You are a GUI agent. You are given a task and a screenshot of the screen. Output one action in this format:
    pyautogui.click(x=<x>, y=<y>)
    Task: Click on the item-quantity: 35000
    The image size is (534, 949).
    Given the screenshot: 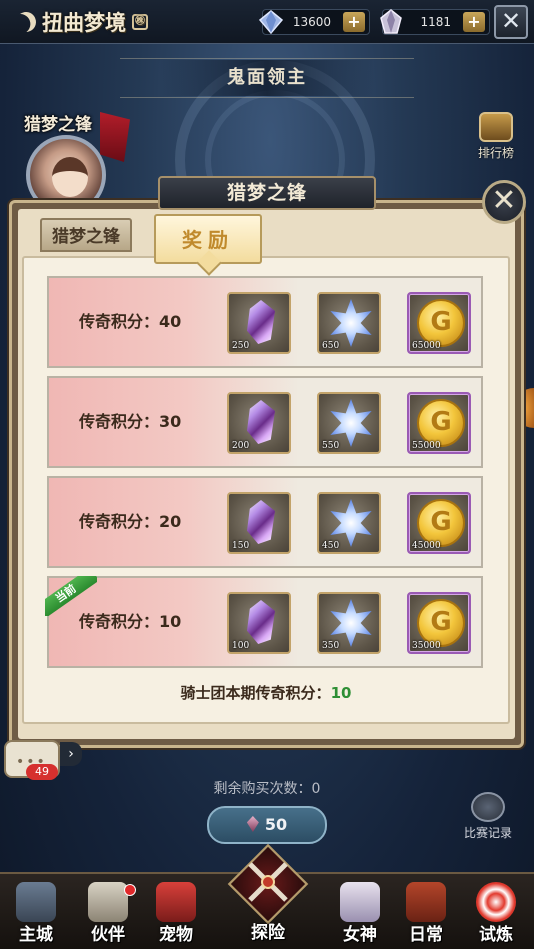 What is the action you would take?
    pyautogui.click(x=426, y=646)
    